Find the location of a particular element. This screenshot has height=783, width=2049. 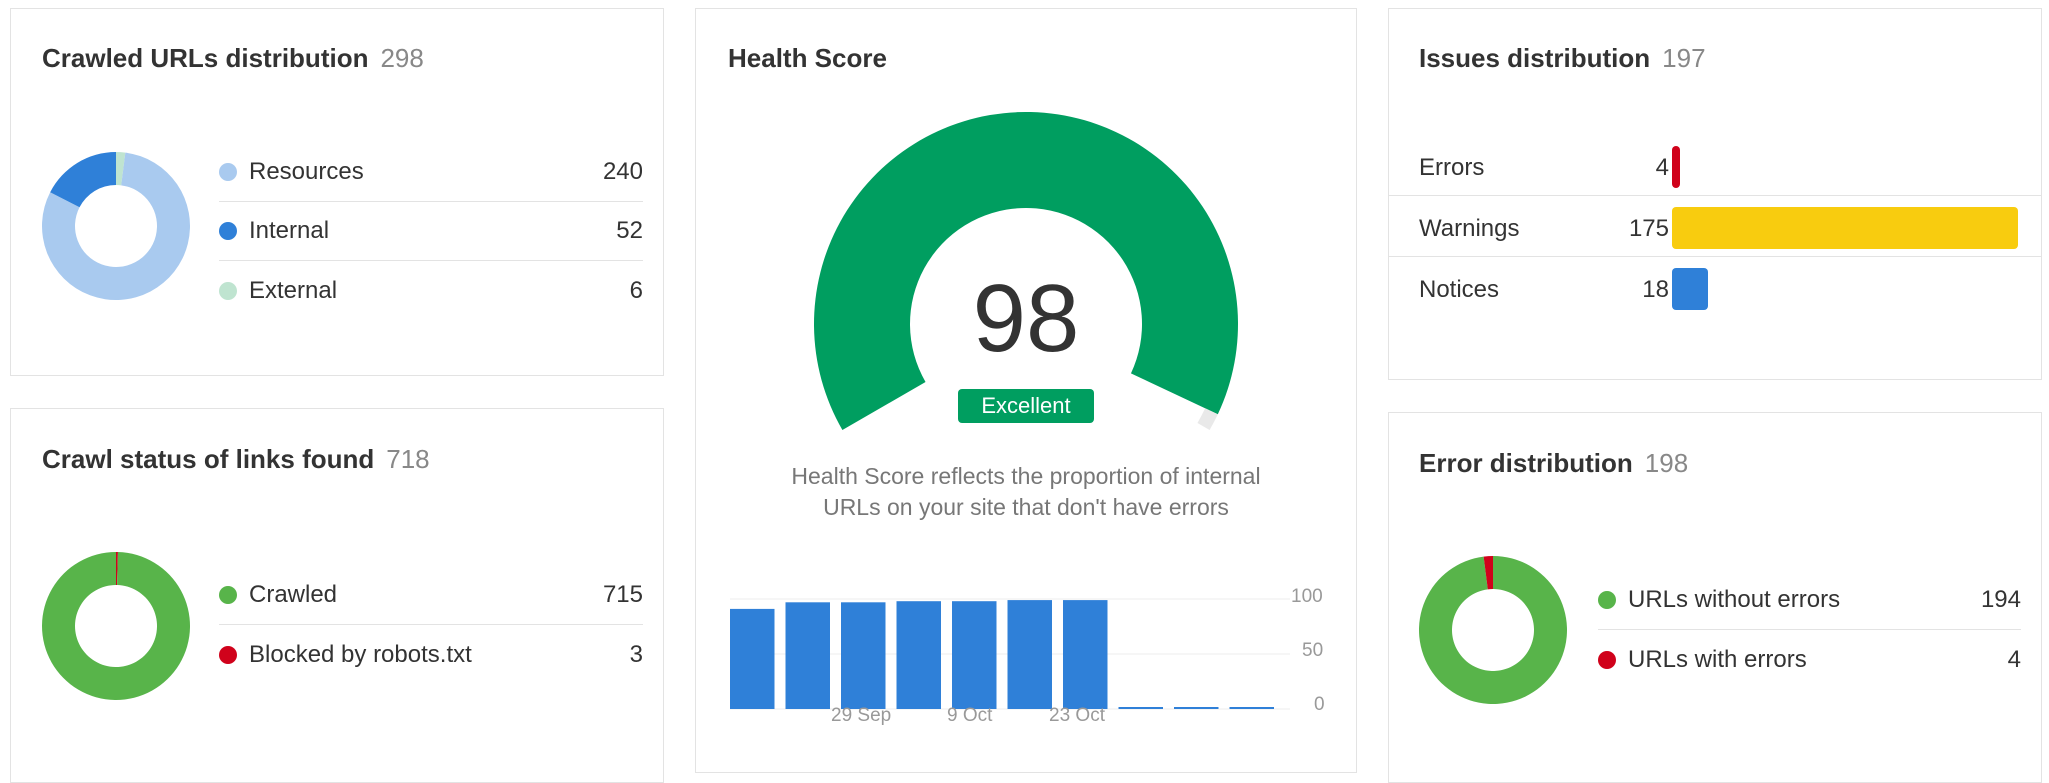

issue-label-errors: Errors is located at coordinates (1452, 167).